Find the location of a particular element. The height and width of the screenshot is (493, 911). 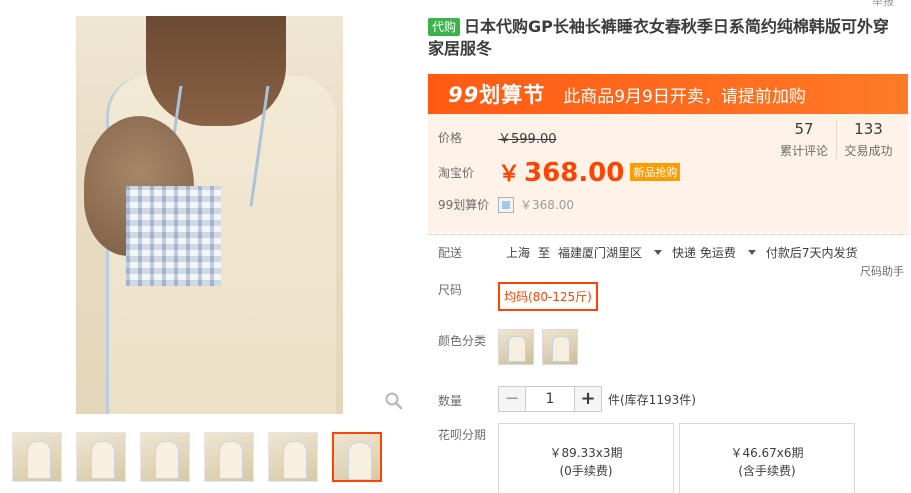

new-item-badge: 新品抢购 is located at coordinates (655, 172).